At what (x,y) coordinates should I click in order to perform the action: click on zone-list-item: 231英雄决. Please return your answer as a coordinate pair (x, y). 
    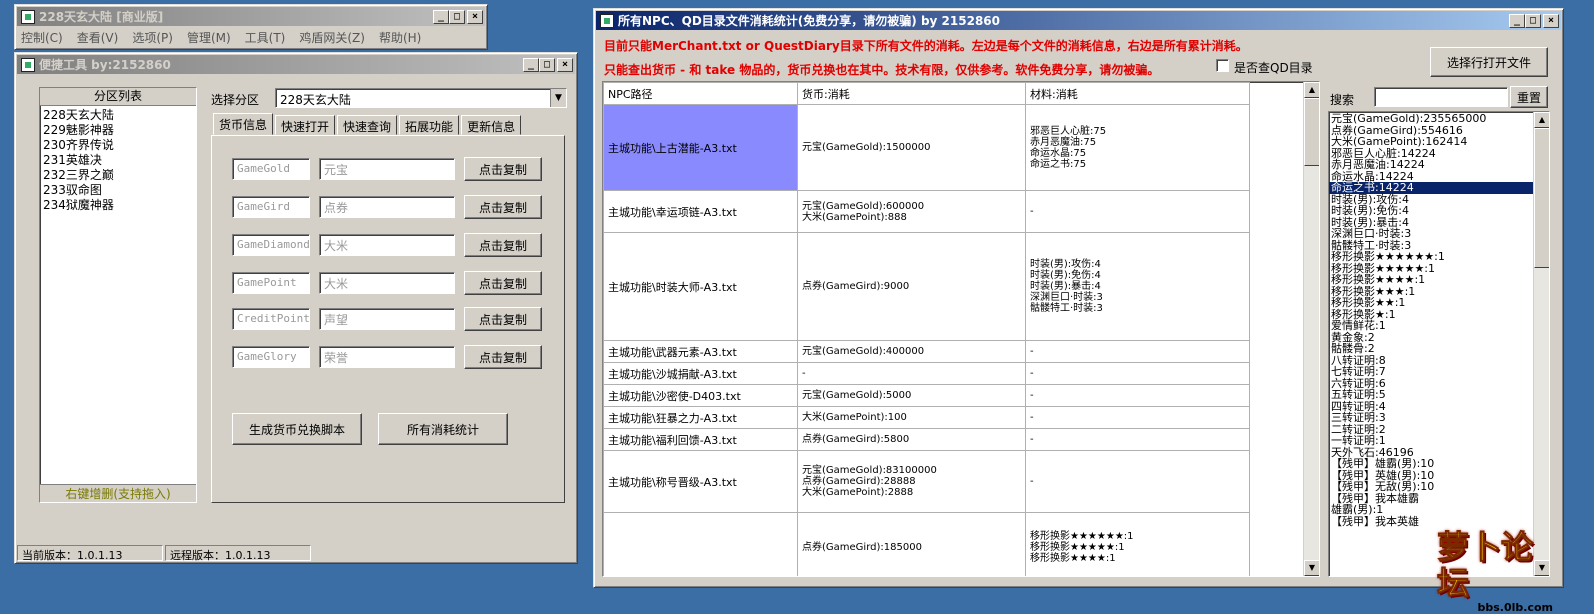
    Looking at the image, I should click on (118, 160).